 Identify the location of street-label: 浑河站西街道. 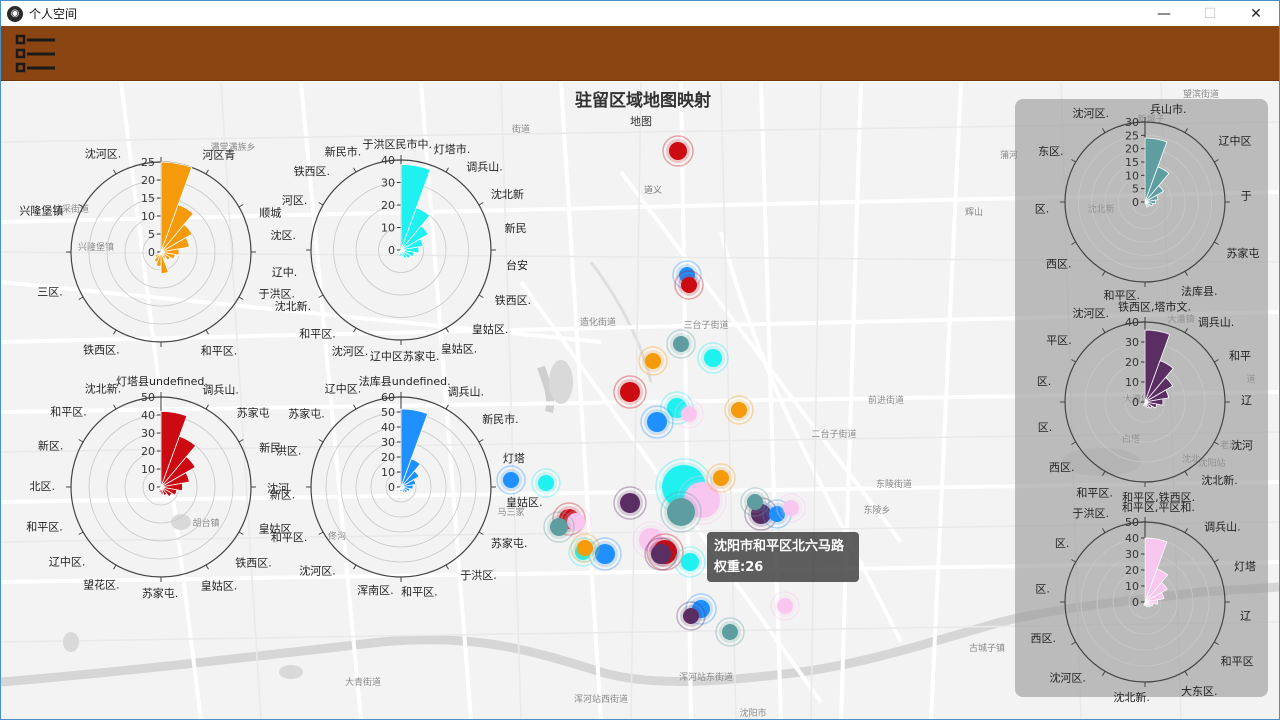
(601, 699).